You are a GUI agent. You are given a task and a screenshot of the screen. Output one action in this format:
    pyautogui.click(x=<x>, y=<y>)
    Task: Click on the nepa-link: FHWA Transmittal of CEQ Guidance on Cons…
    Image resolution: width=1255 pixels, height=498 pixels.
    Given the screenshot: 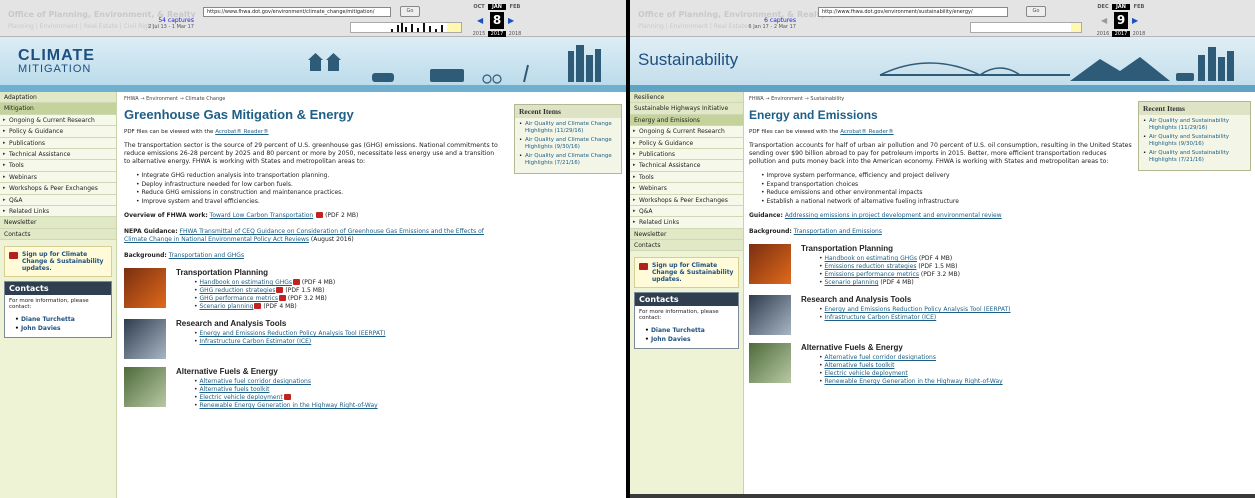 What is the action you would take?
    pyautogui.click(x=304, y=235)
    